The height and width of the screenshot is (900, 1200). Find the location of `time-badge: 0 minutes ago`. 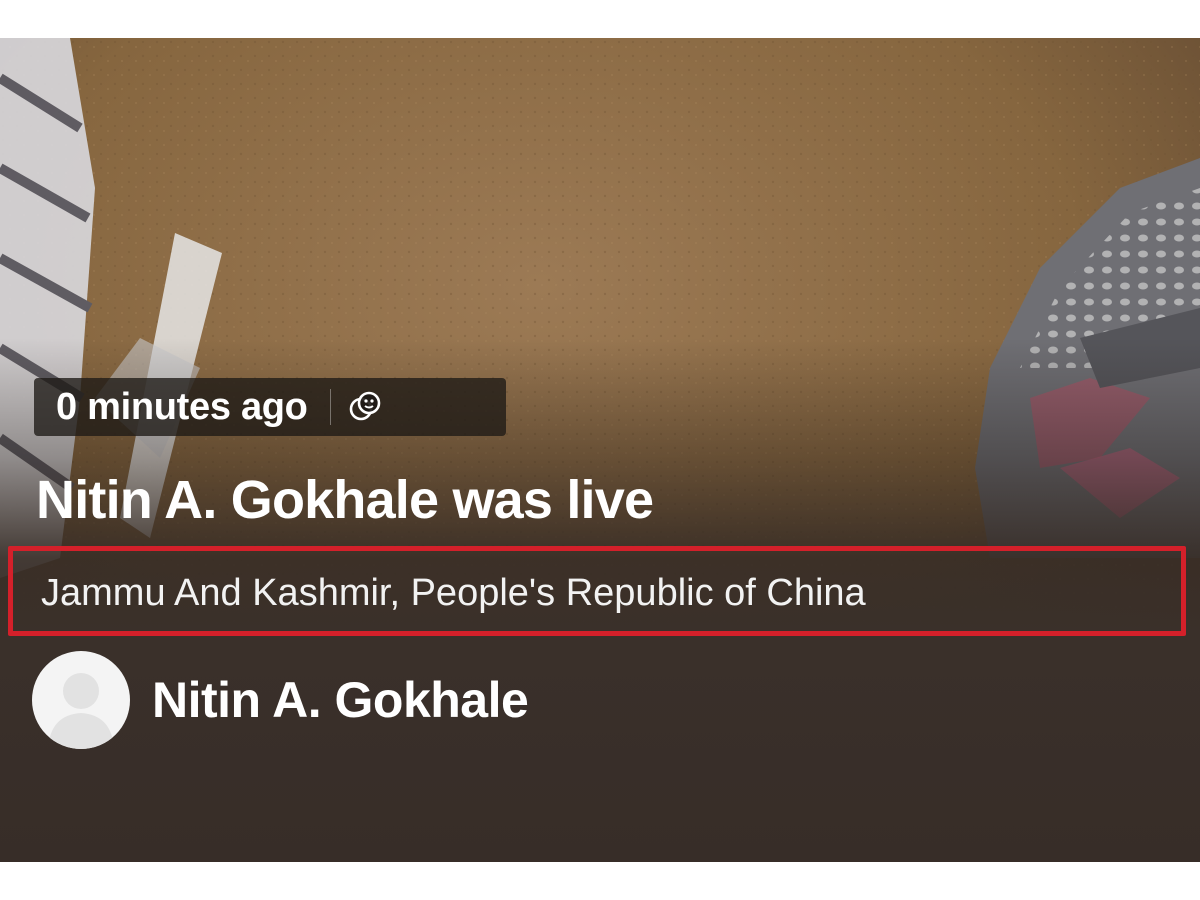

time-badge: 0 minutes ago is located at coordinates (270, 407).